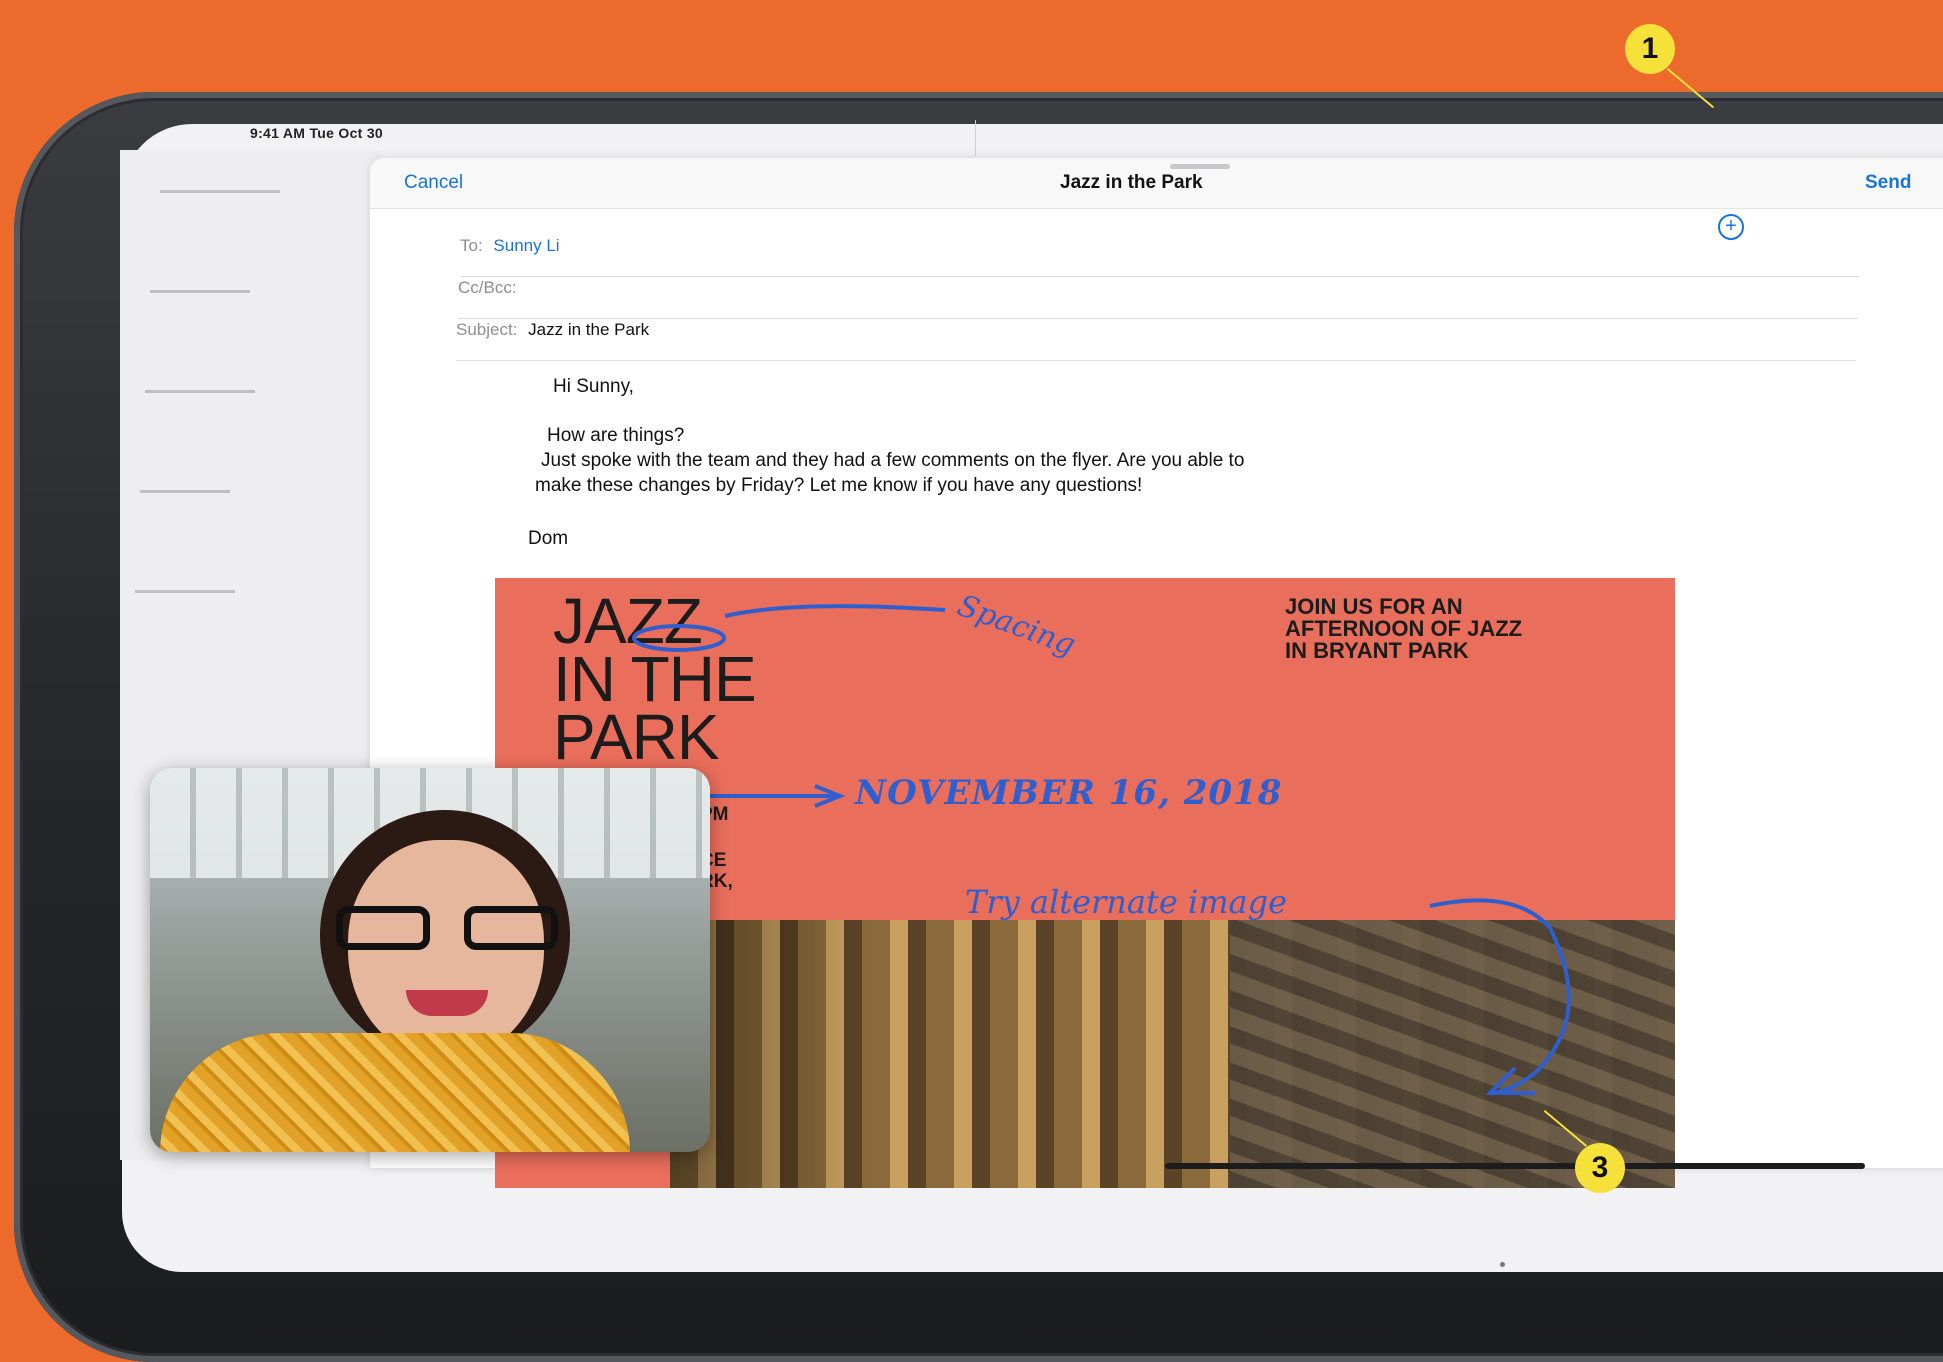 Image resolution: width=1943 pixels, height=1362 pixels. What do you see at coordinates (1731, 227) in the screenshot?
I see `add-recipient-icon: +` at bounding box center [1731, 227].